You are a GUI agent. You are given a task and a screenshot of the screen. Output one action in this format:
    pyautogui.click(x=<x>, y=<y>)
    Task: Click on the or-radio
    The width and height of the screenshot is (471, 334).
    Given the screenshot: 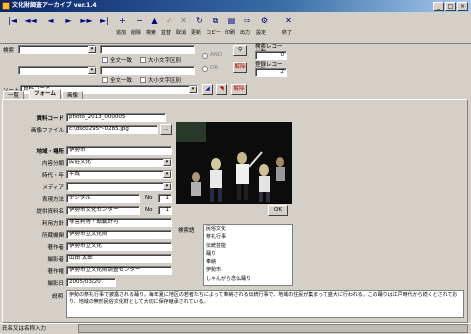 What is the action you would take?
    pyautogui.click(x=205, y=69)
    